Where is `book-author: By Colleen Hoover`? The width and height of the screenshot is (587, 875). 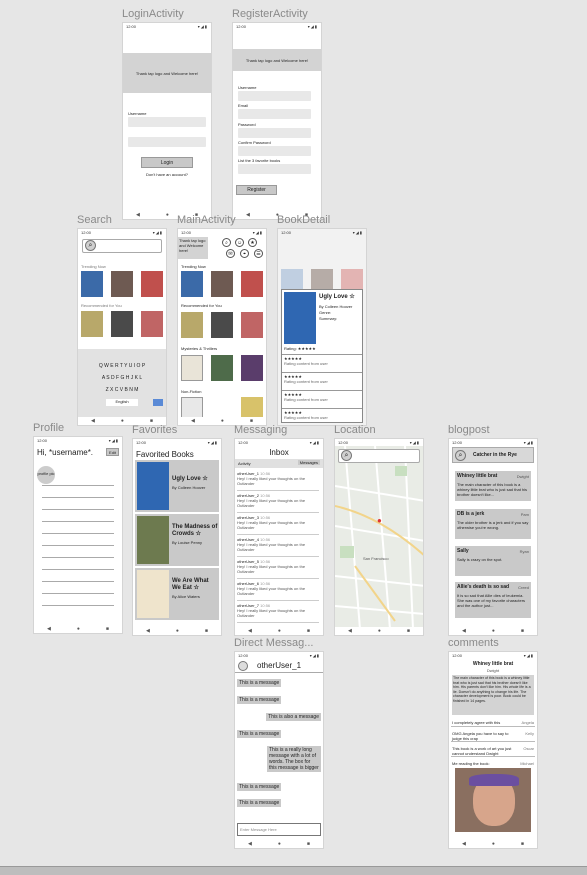
book-author: By Colleen Hoover is located at coordinates (336, 306).